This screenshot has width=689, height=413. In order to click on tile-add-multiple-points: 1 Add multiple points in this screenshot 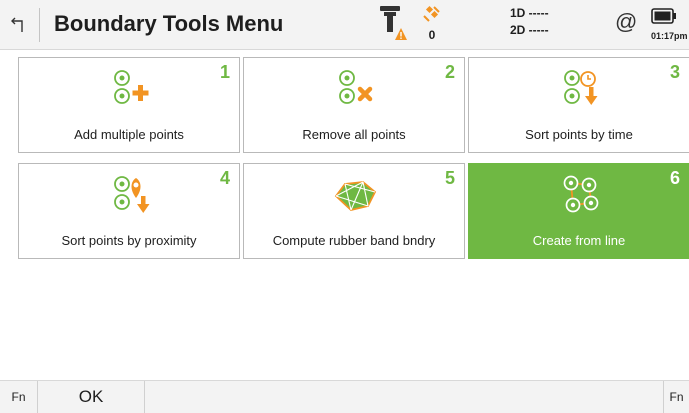, I will do `click(129, 105)`.